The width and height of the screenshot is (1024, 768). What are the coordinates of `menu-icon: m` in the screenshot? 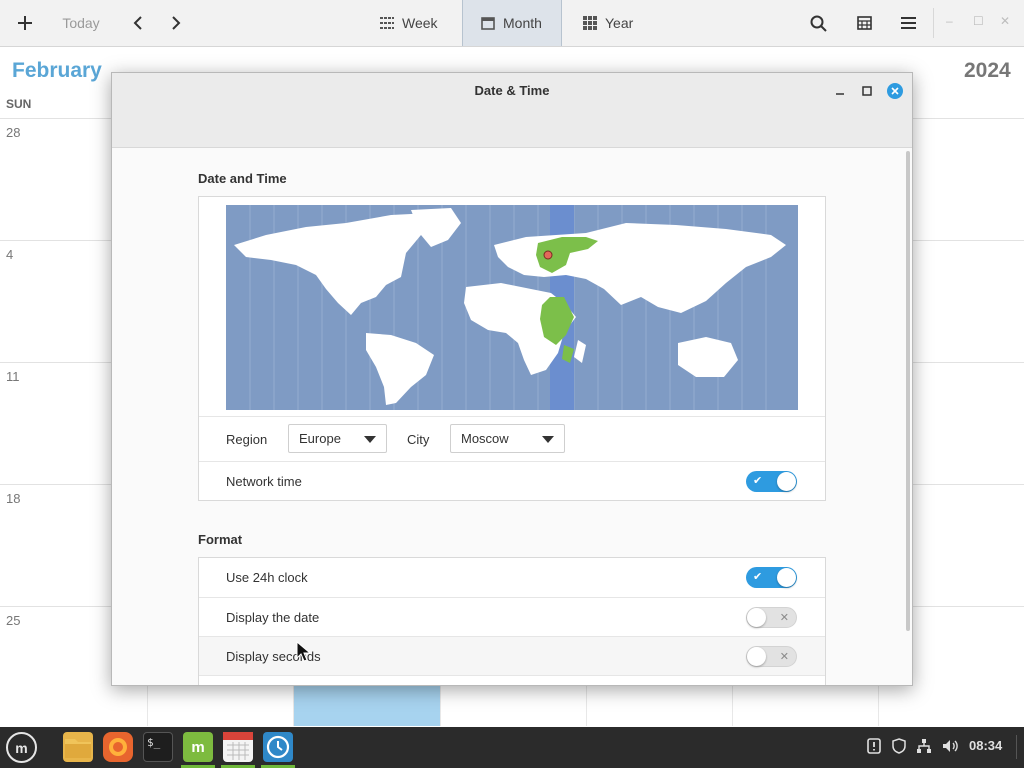 It's located at (21, 747).